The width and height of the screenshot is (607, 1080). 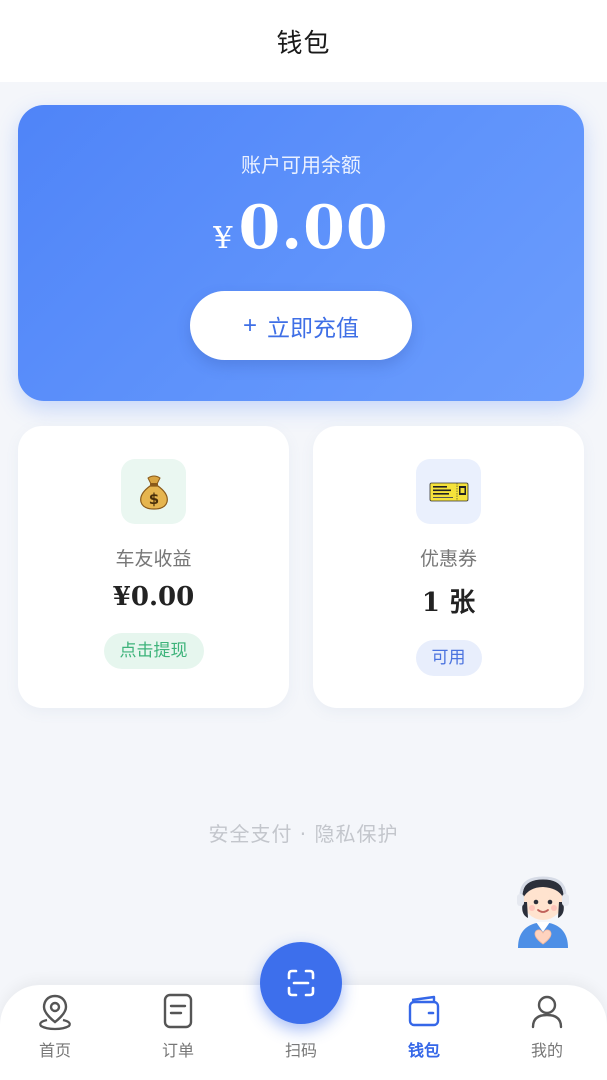 What do you see at coordinates (313, 228) in the screenshot?
I see `balance-value: 0.00` at bounding box center [313, 228].